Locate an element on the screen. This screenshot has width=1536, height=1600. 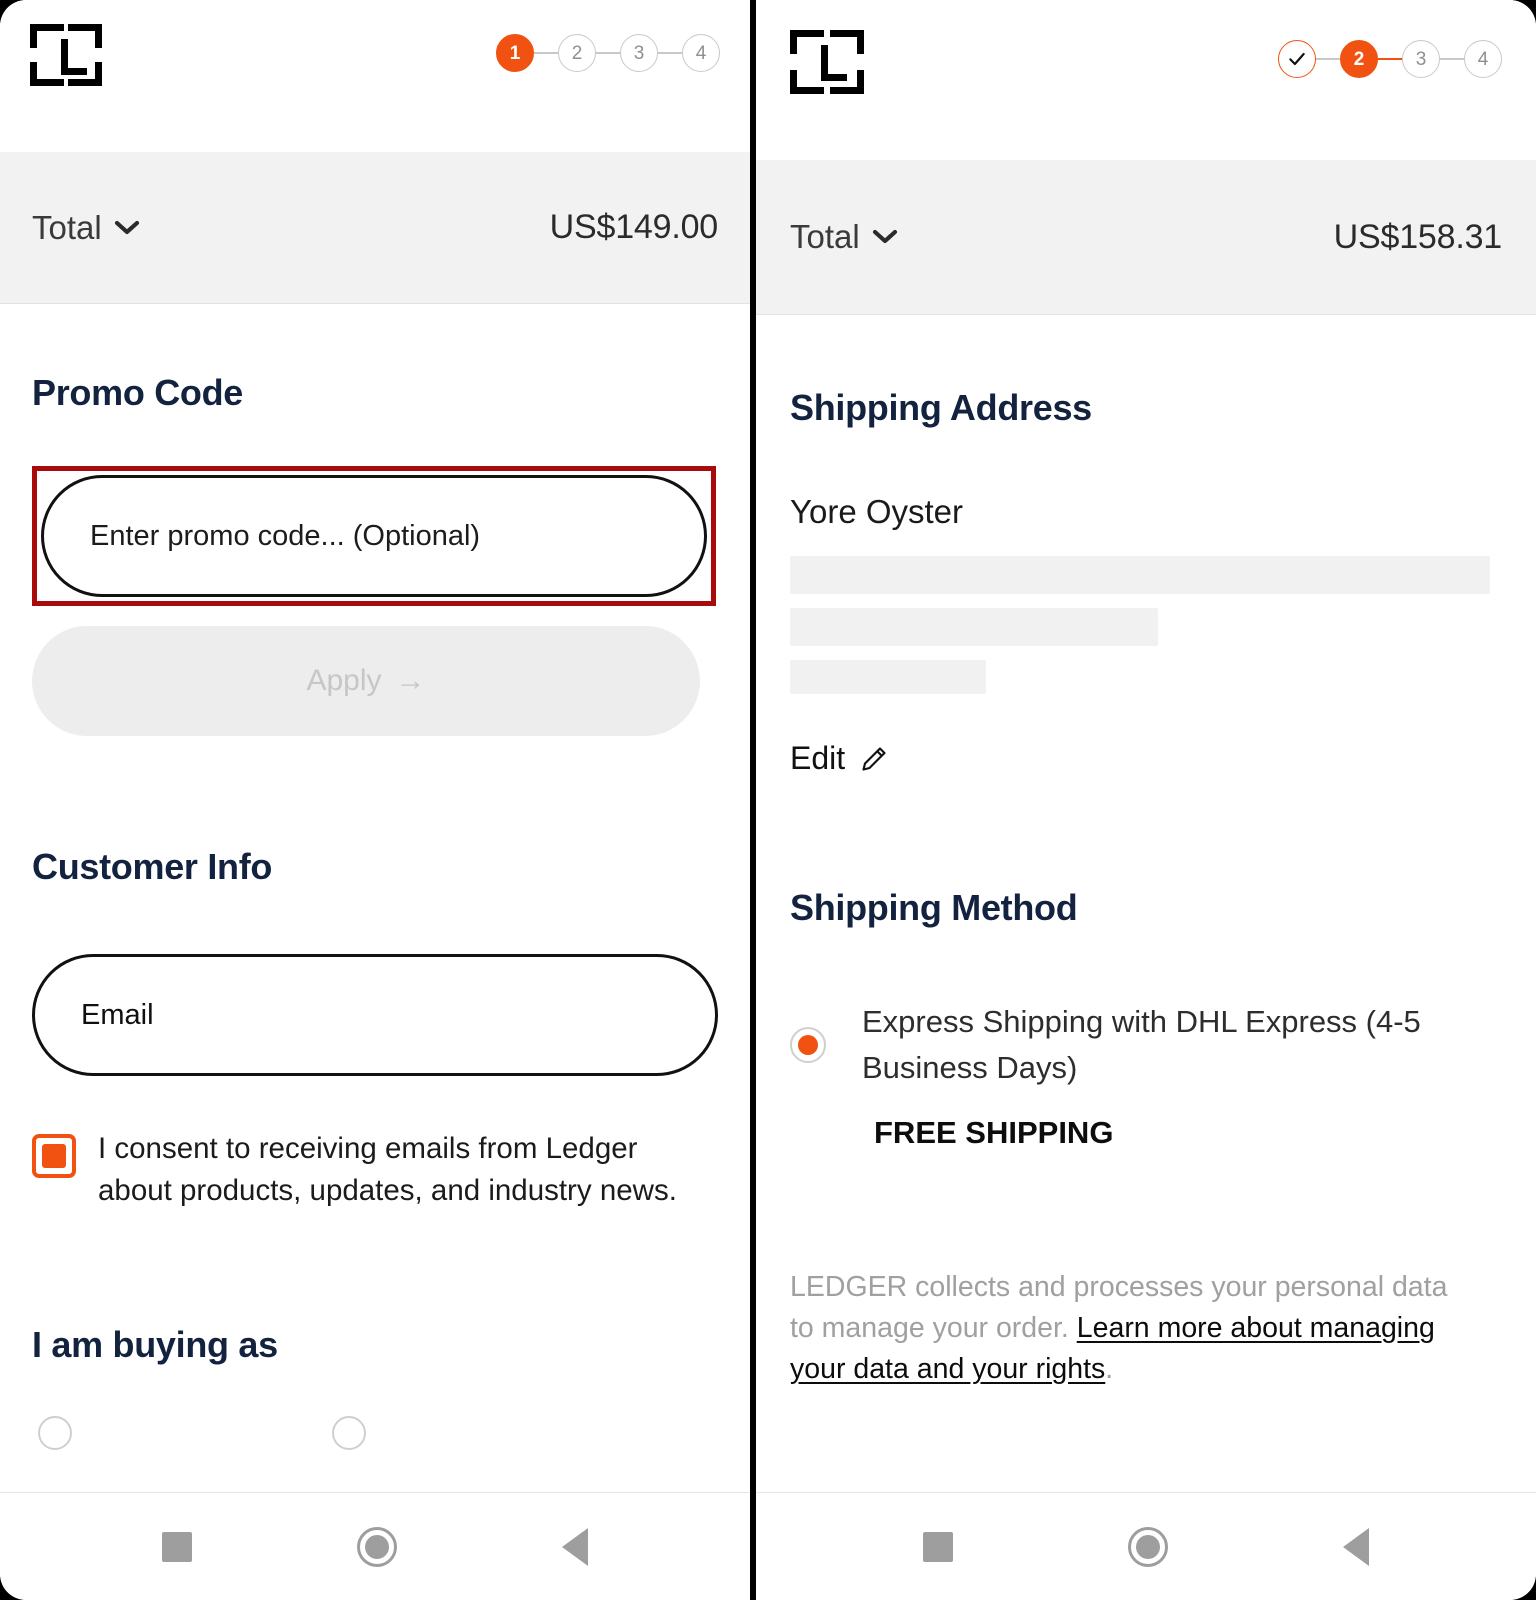
marketing-consent-checkbox is located at coordinates (54, 1156).